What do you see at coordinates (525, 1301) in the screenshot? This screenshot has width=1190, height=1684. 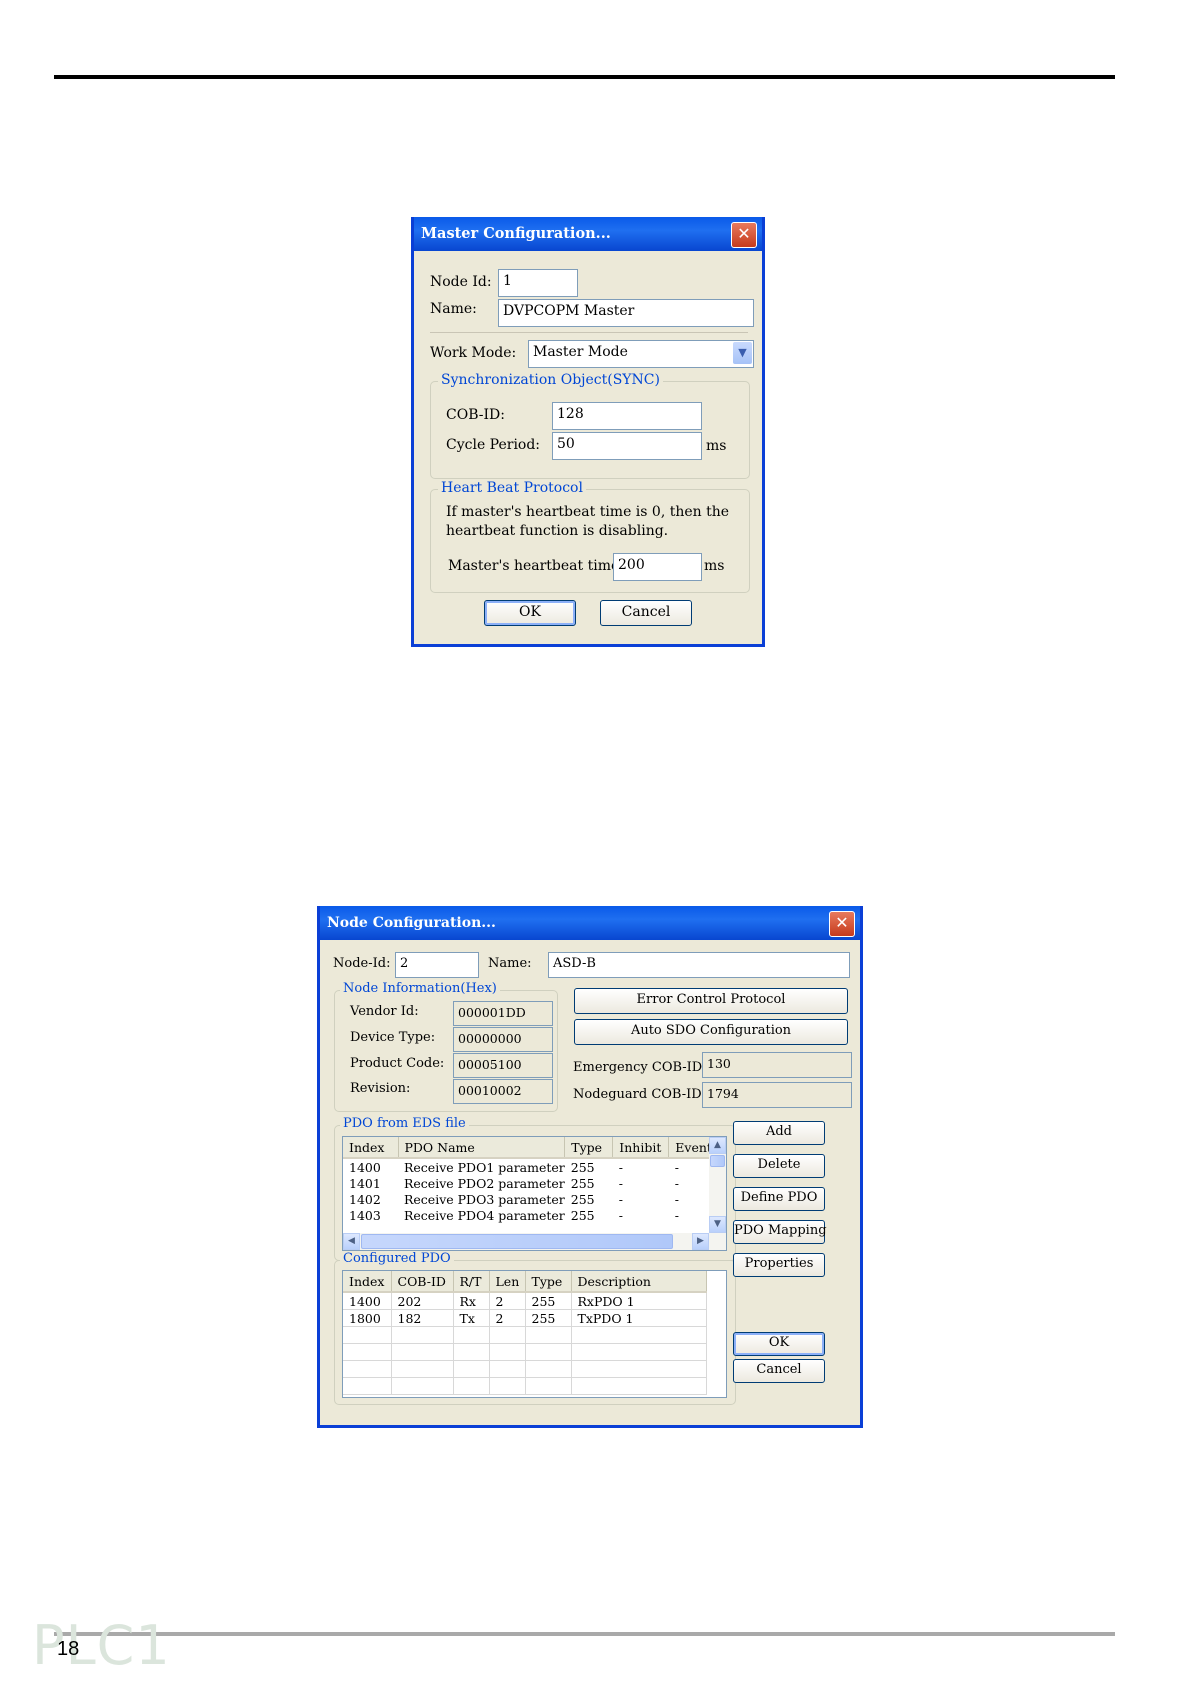 I see `table-row: 1400 202 Rx 2 255 RxPDO 1` at bounding box center [525, 1301].